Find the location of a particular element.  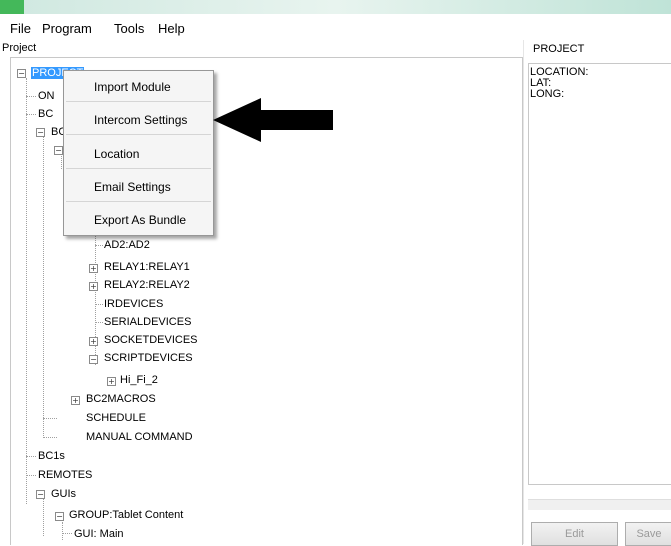

menu-tools: Tools is located at coordinates (129, 28).